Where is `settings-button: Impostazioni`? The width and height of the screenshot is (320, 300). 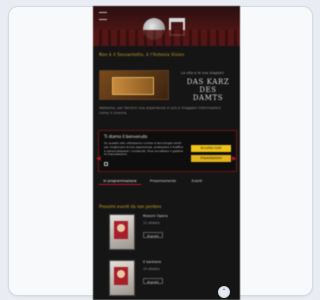
settings-button: Impostazioni is located at coordinates (211, 158).